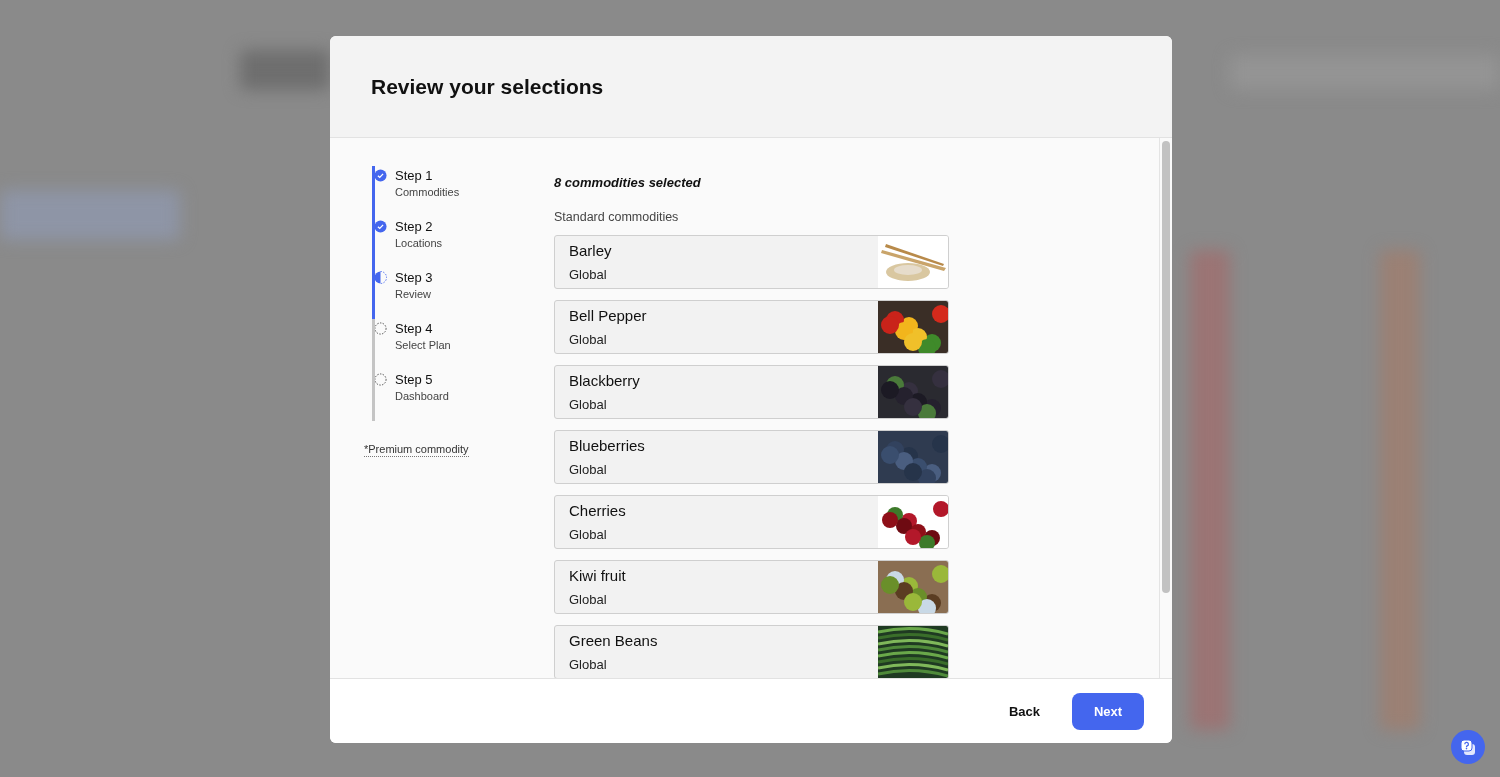 This screenshot has height=777, width=1500. I want to click on commodity-name: Cherries, so click(598, 510).